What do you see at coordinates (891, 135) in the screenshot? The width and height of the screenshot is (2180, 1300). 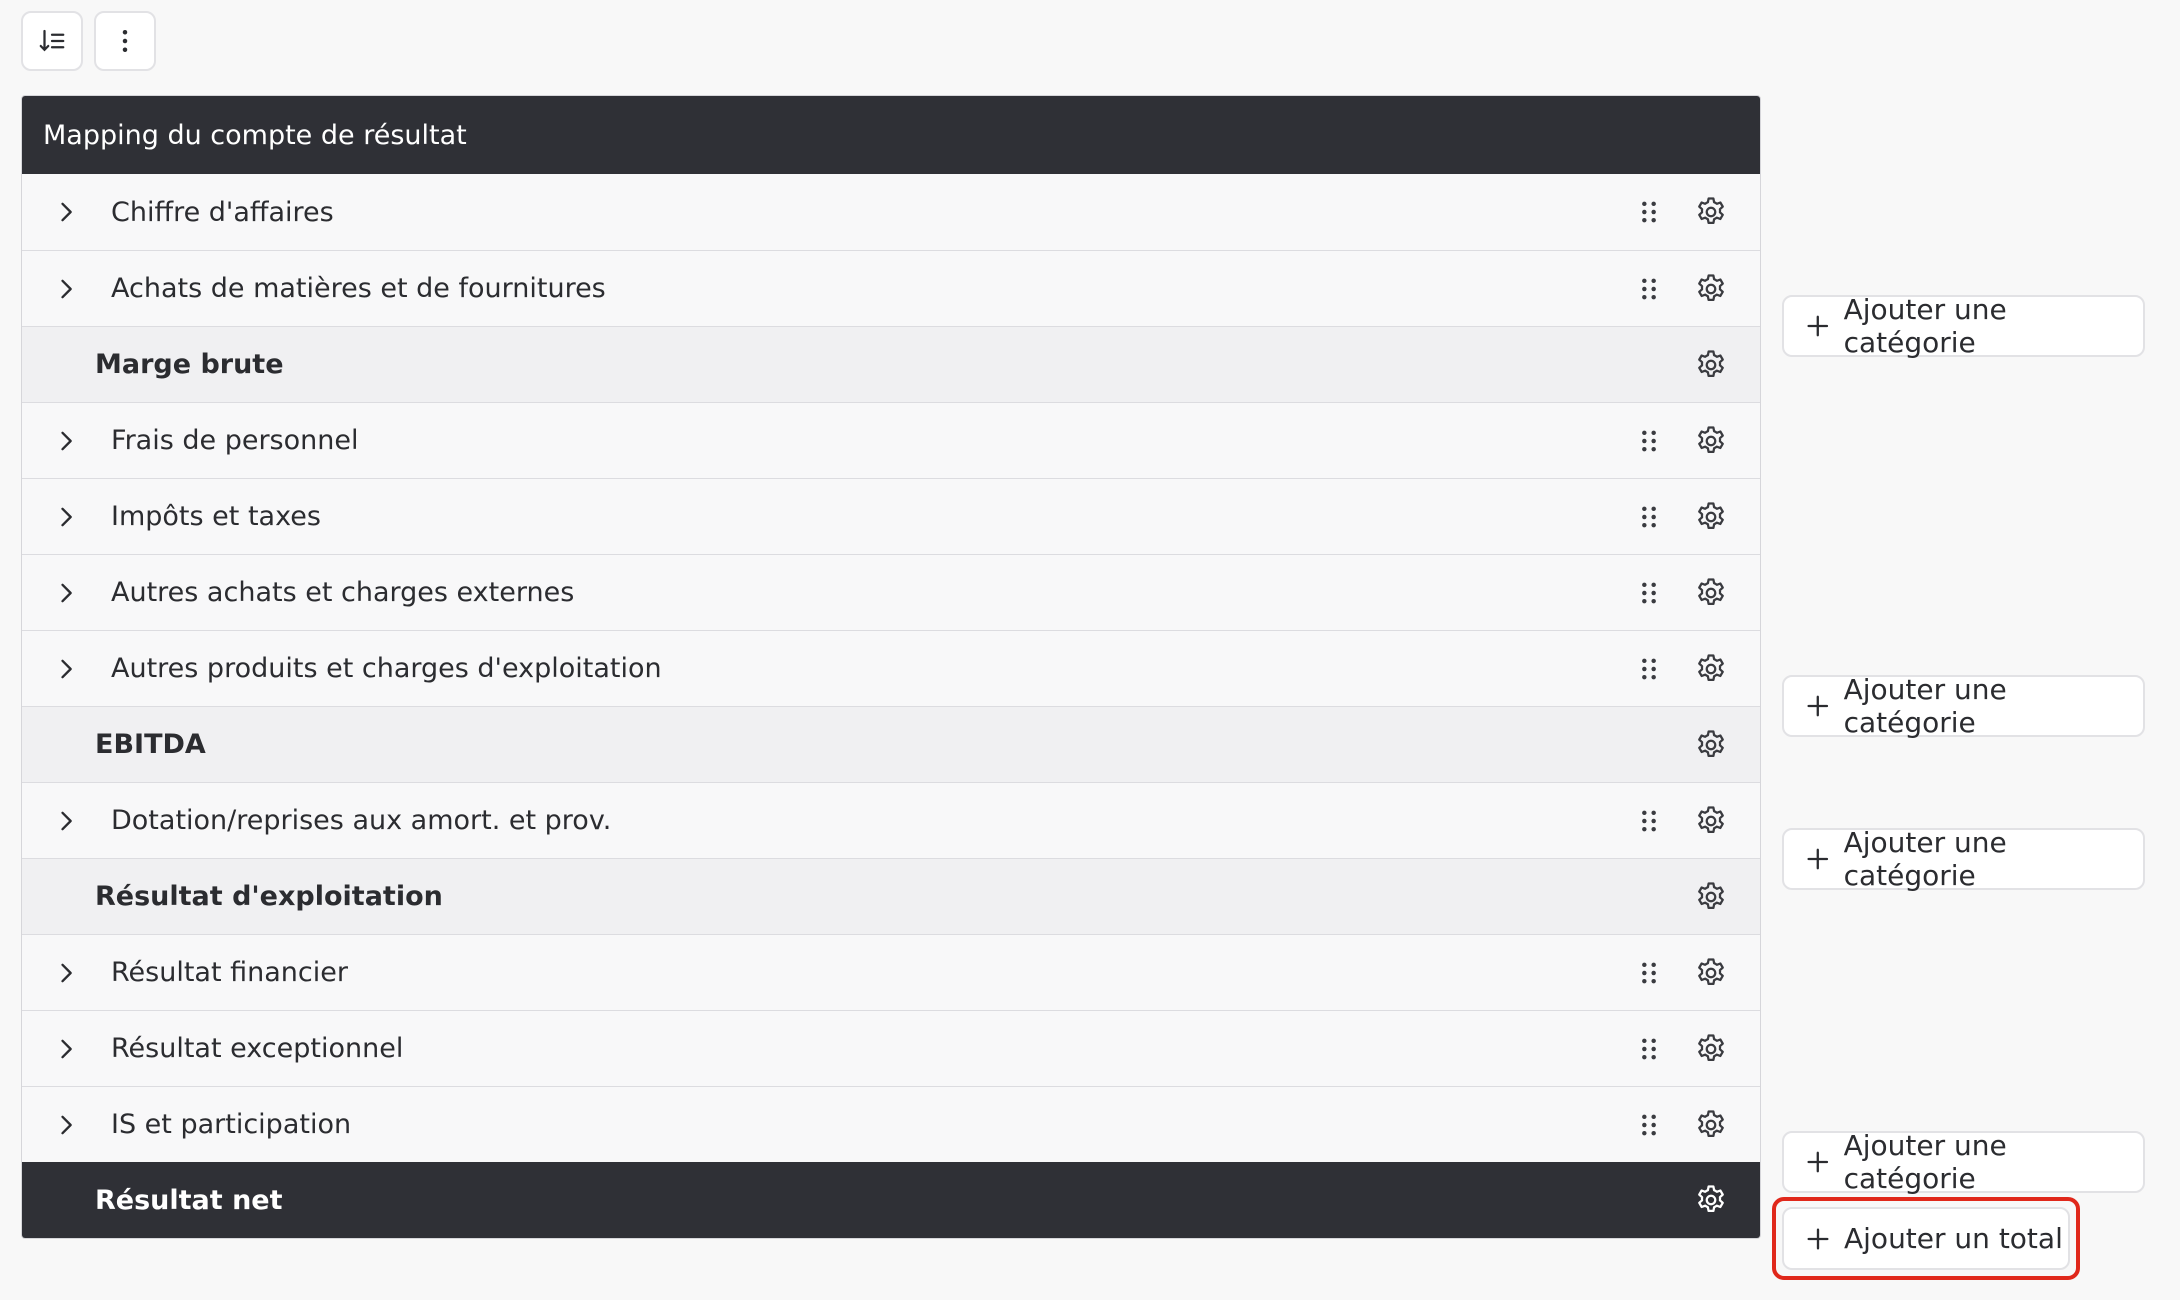 I see `panel-title: Mapping du compte de résultat` at bounding box center [891, 135].